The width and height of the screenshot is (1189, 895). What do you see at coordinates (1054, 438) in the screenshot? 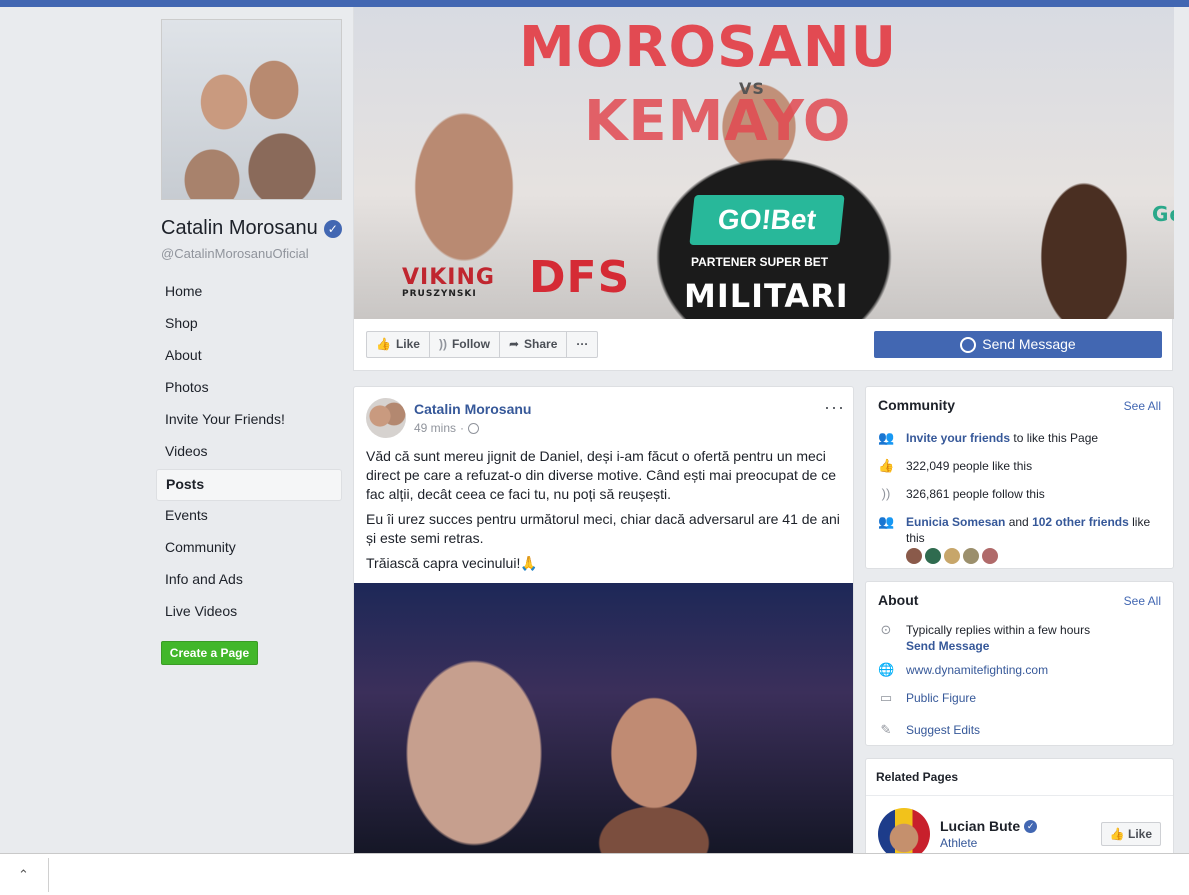
I see `invite-rest-text: to like this Page` at bounding box center [1054, 438].